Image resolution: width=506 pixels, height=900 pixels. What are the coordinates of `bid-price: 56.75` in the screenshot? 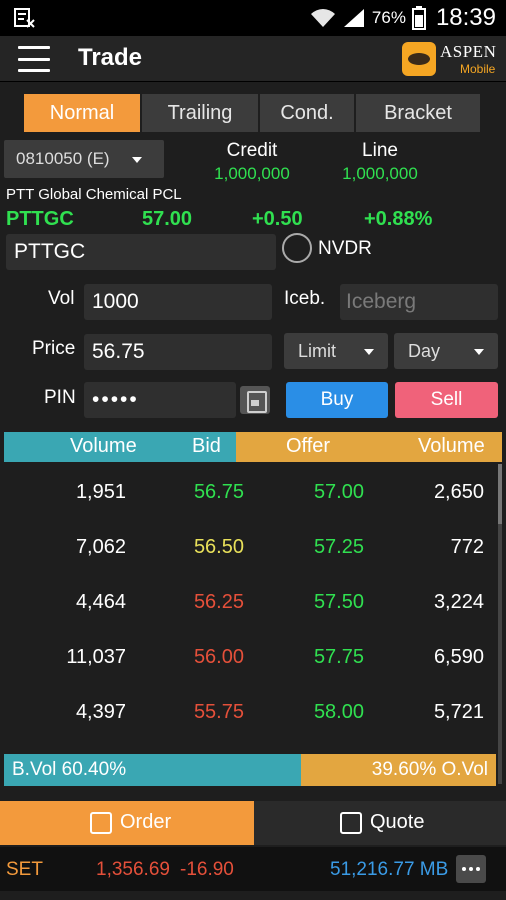 It's located at (218, 492).